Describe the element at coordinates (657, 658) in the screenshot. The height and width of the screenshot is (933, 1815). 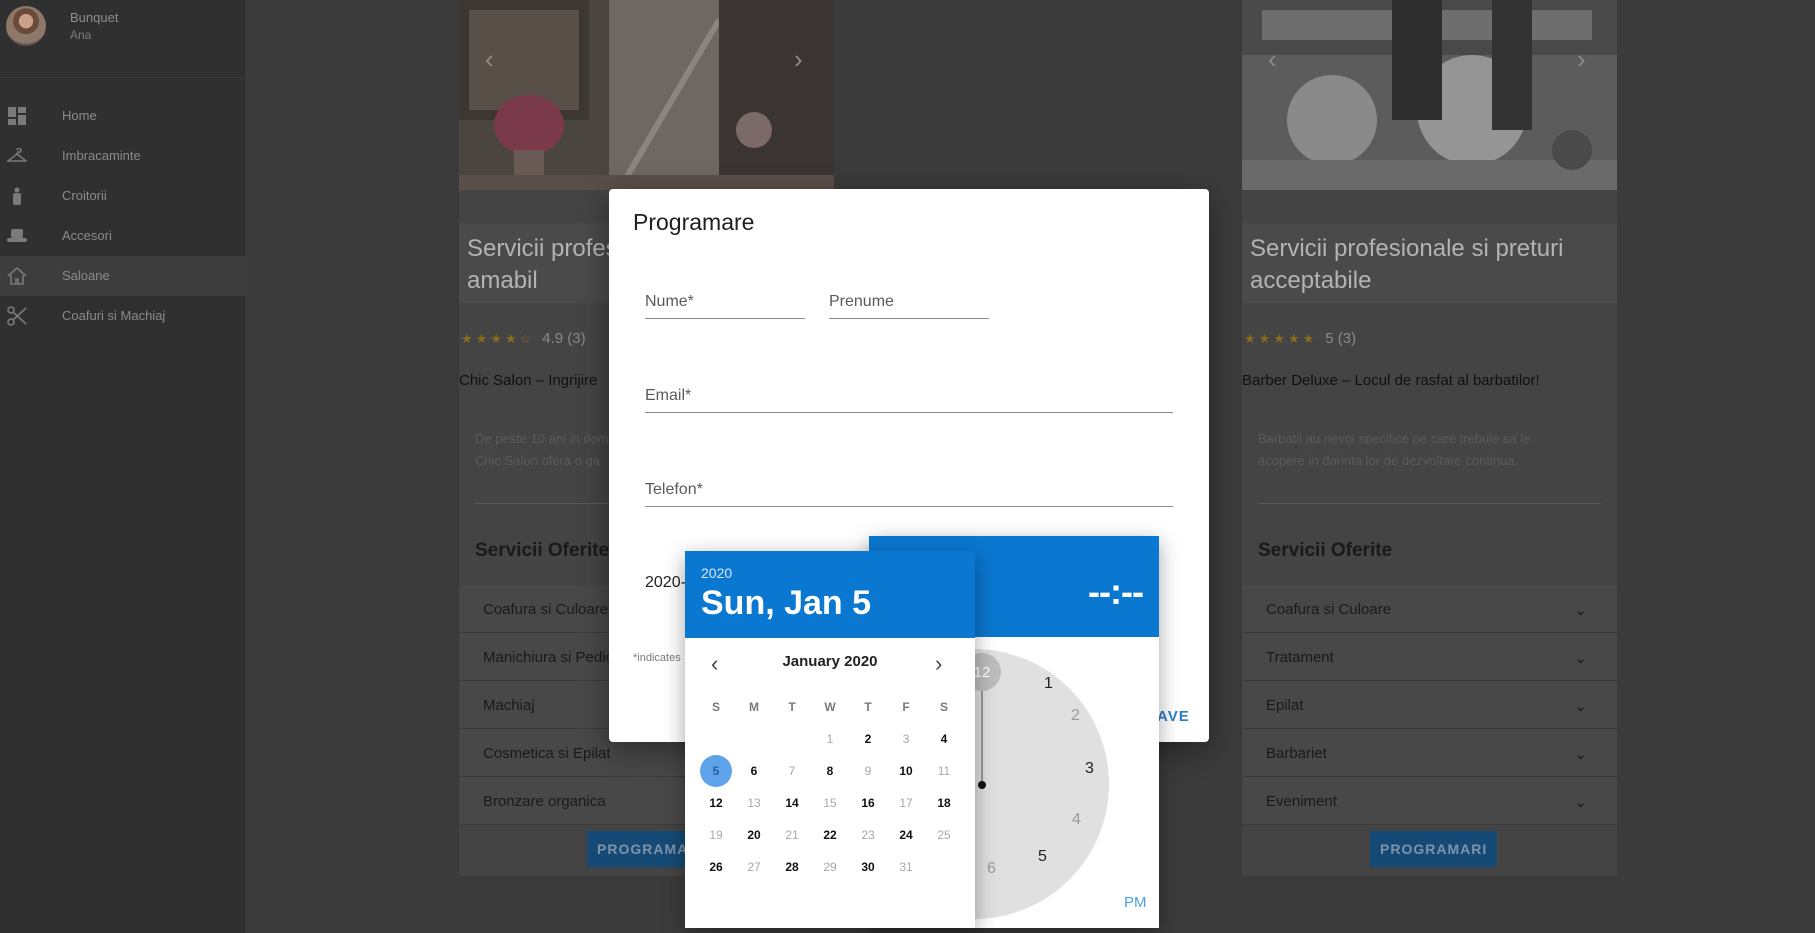
I see `required-note: *indicates` at that location.